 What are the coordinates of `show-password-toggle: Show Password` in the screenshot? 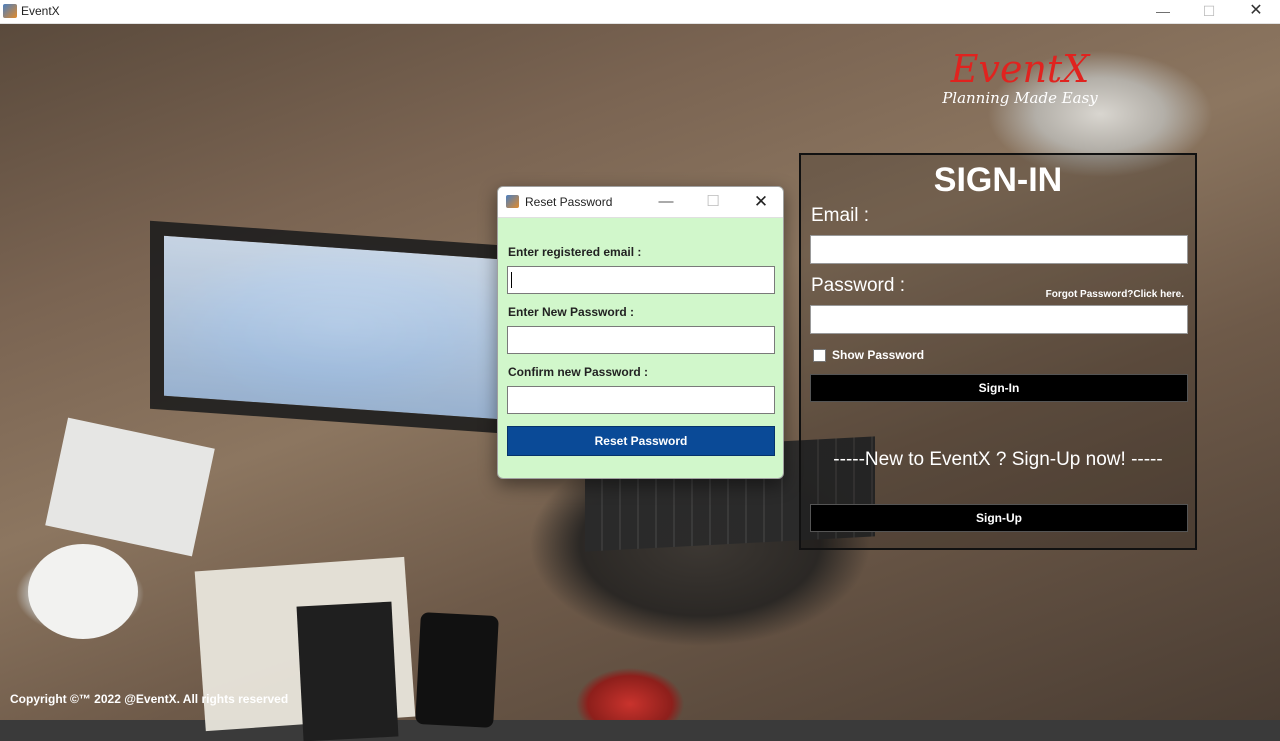 It's located at (868, 355).